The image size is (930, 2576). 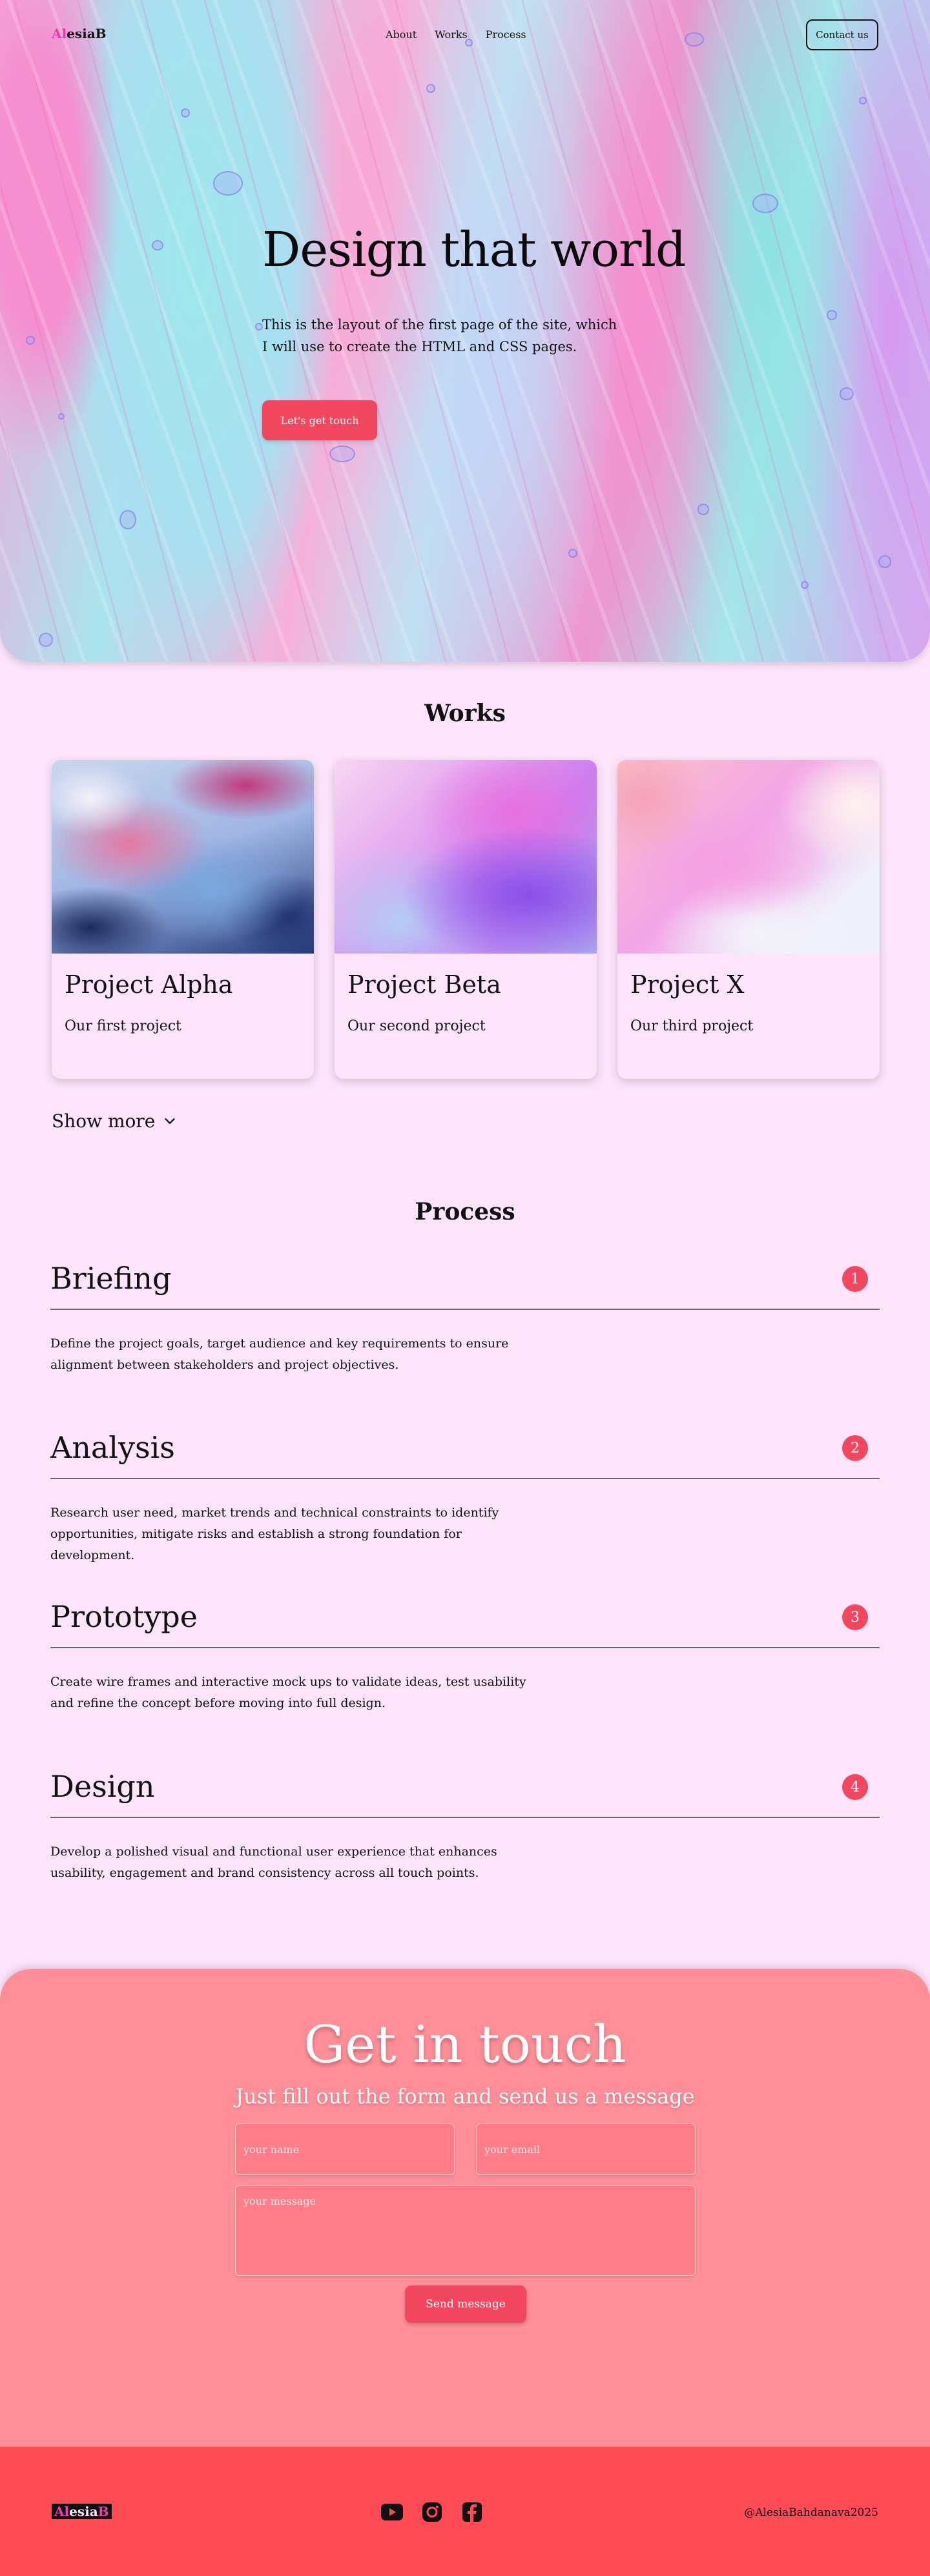 I want to click on show-more-button: Show more, so click(x=114, y=1121).